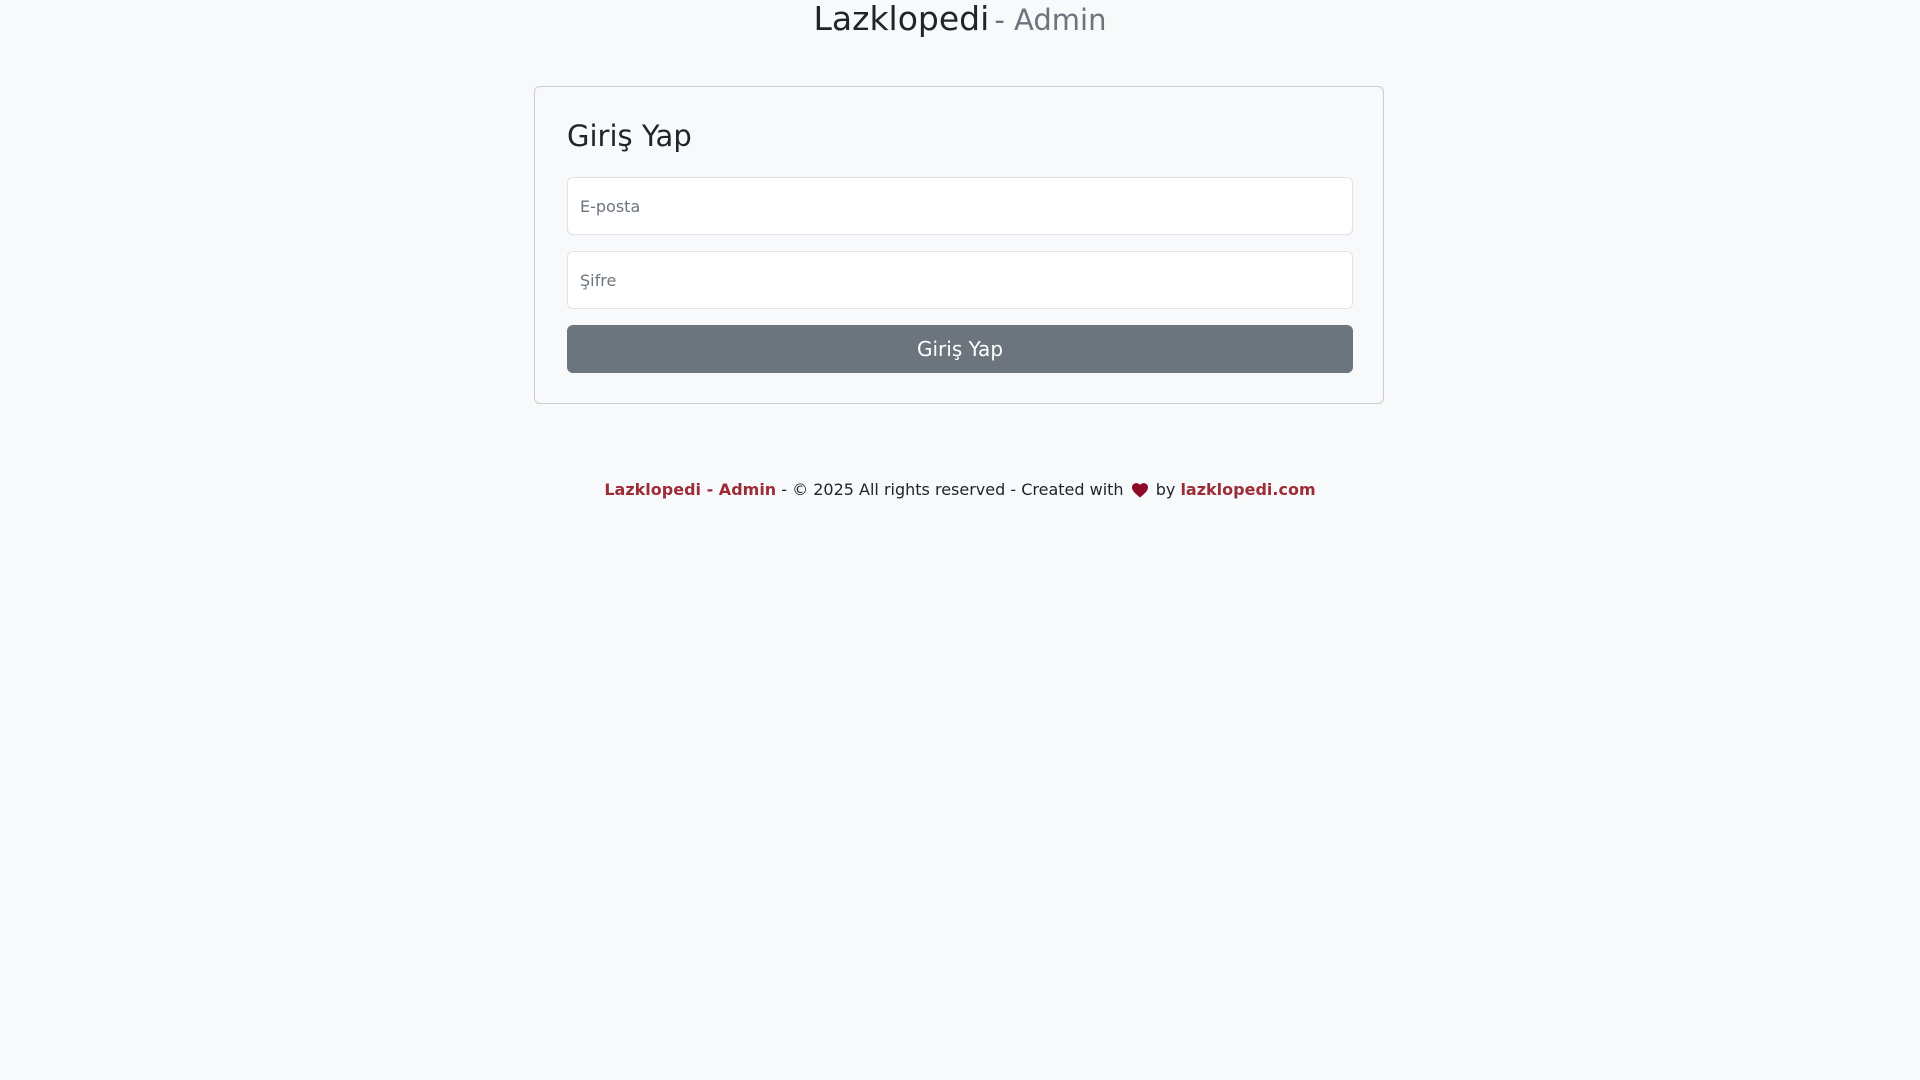  What do you see at coordinates (690, 489) in the screenshot?
I see `footer-site-link: Lazklopedi - Admin` at bounding box center [690, 489].